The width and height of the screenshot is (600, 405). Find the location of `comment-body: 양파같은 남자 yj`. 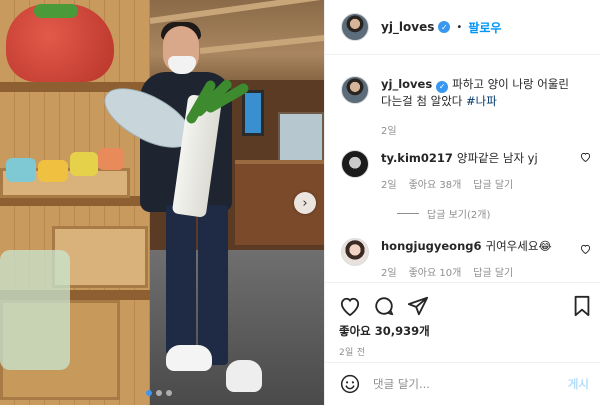

comment-body: 양파같은 남자 yj is located at coordinates (497, 158).